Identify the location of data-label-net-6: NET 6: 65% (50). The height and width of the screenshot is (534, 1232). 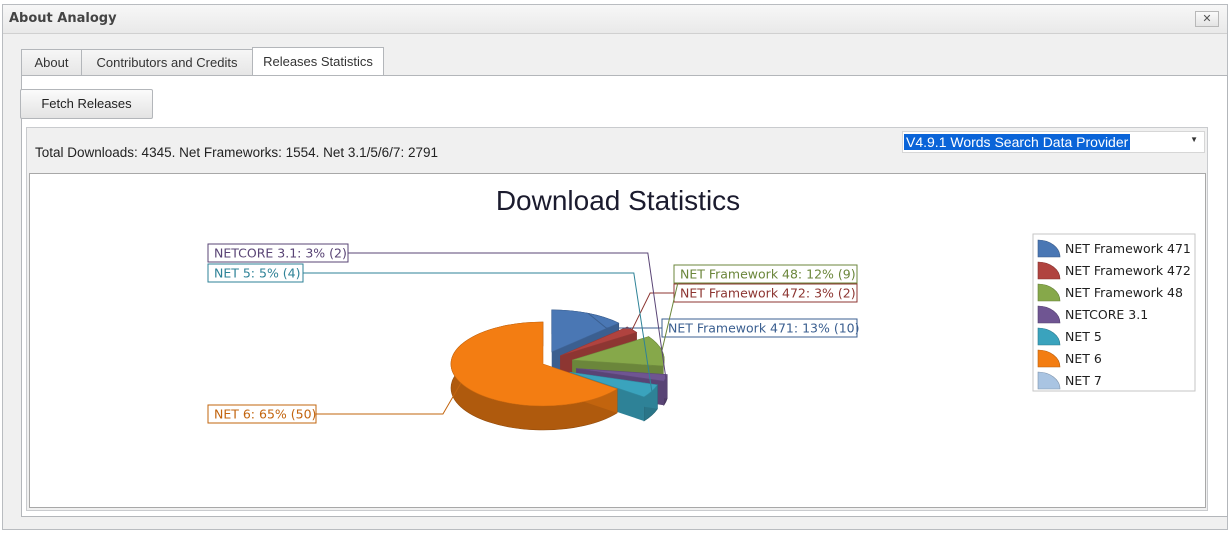
(334, 403).